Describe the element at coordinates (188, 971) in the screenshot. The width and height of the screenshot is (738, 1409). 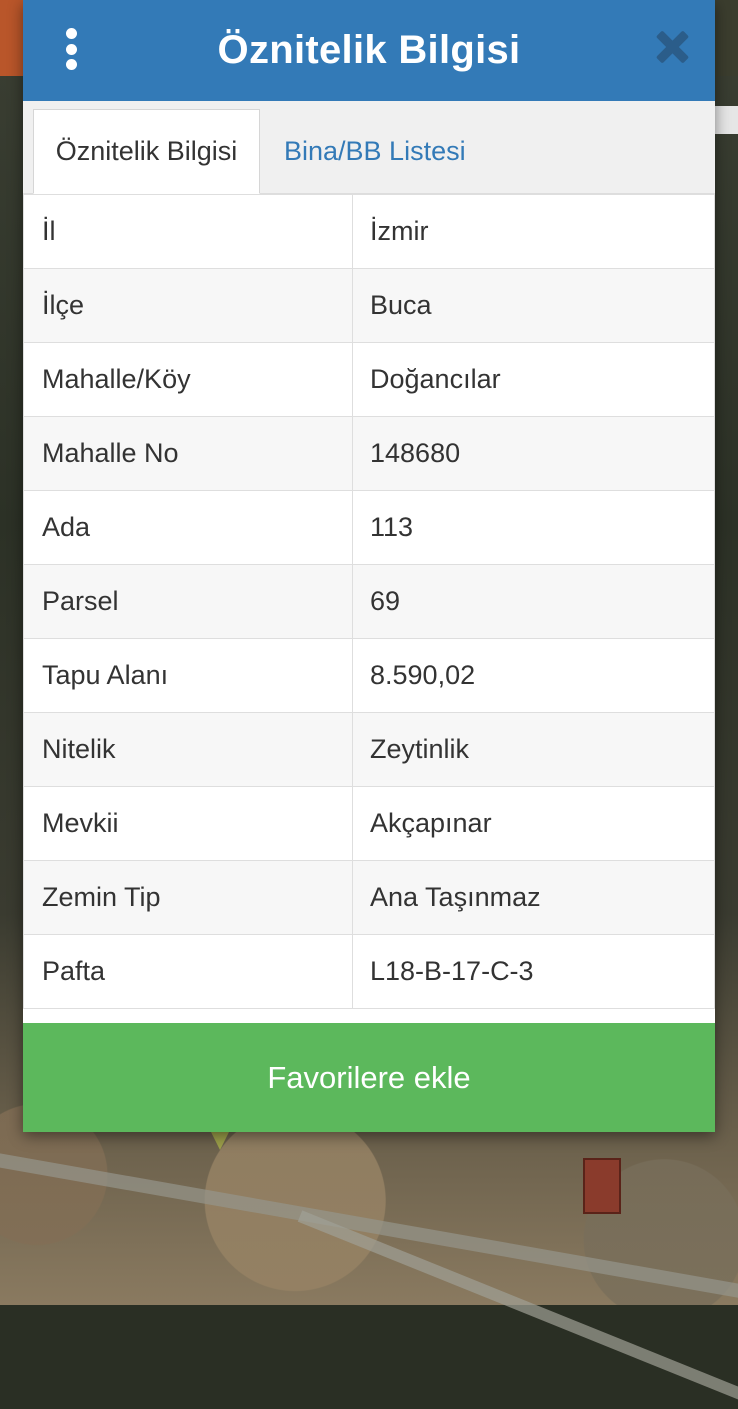
I see `attribute-key: Pafta` at that location.